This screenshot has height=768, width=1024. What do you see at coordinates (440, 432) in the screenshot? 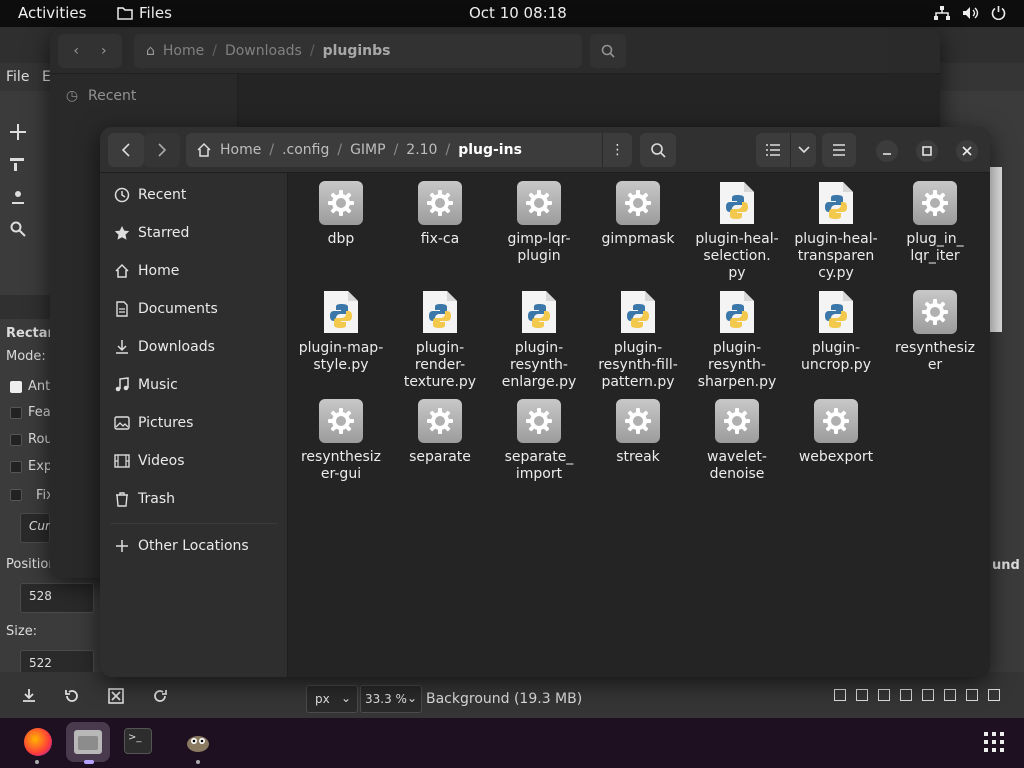
I see `file-item: separate` at bounding box center [440, 432].